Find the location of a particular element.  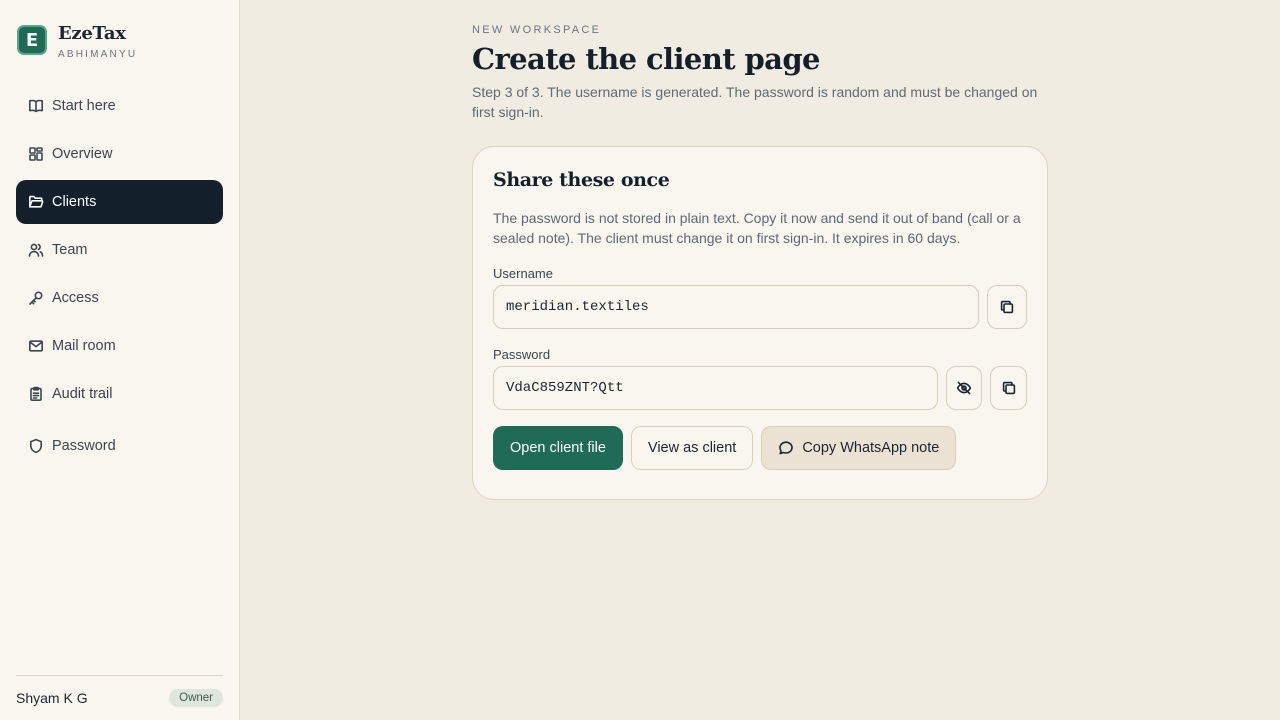

copy-username-button is located at coordinates (1007, 307).